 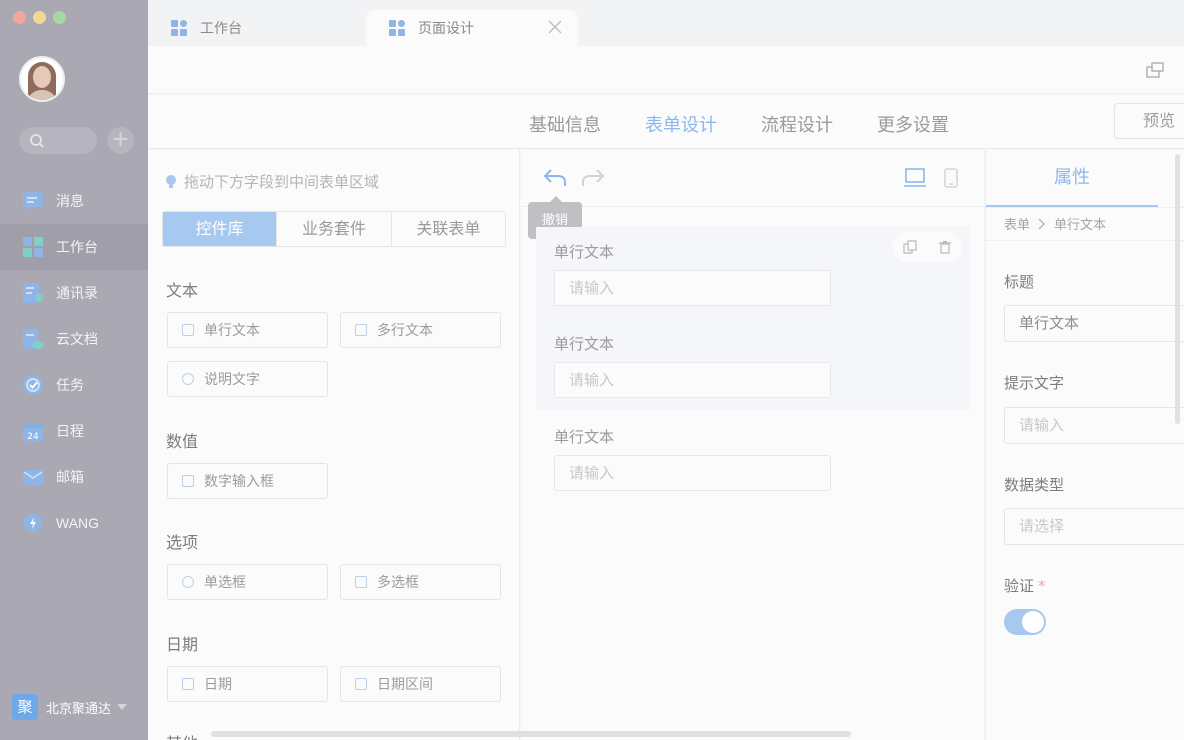 What do you see at coordinates (915, 178) in the screenshot?
I see `desktop-view-icon` at bounding box center [915, 178].